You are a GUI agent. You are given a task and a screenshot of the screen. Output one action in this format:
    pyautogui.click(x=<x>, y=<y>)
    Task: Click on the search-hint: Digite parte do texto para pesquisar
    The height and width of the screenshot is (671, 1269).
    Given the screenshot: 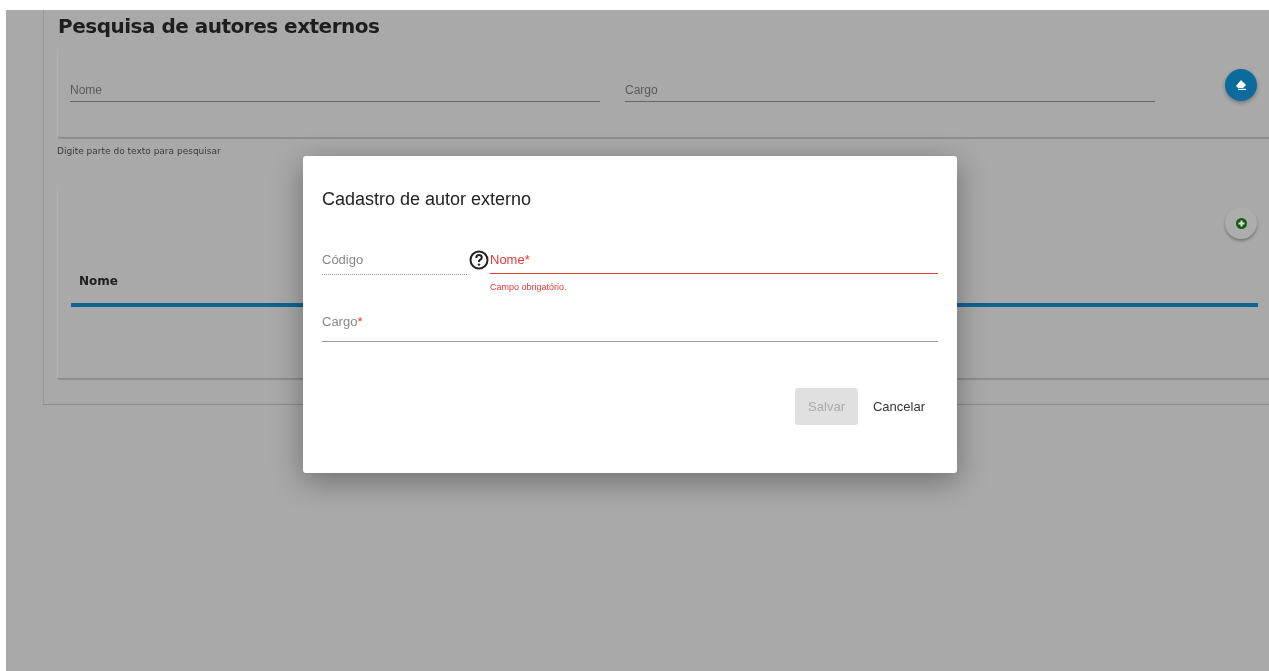 What is the action you would take?
    pyautogui.click(x=139, y=151)
    